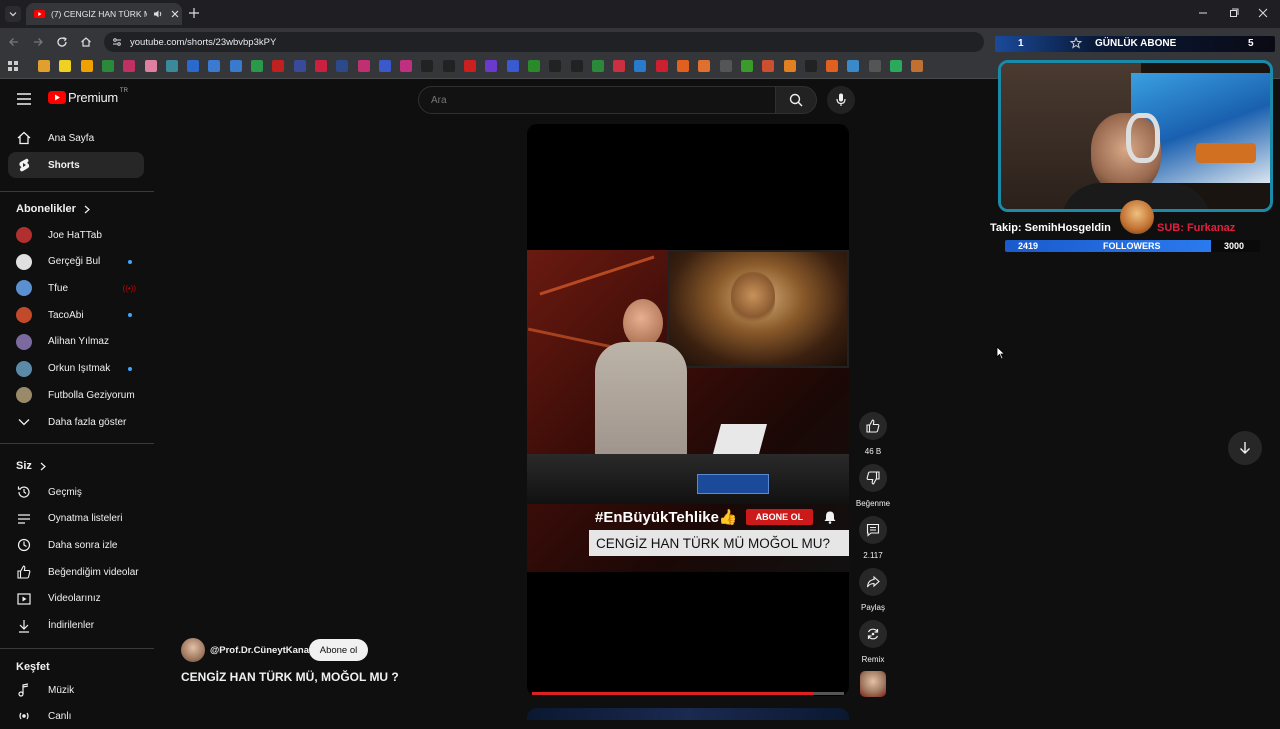 Image resolution: width=1280 pixels, height=729 pixels. Describe the element at coordinates (158, 14) in the screenshot. I see `audio-playing-icon` at that location.